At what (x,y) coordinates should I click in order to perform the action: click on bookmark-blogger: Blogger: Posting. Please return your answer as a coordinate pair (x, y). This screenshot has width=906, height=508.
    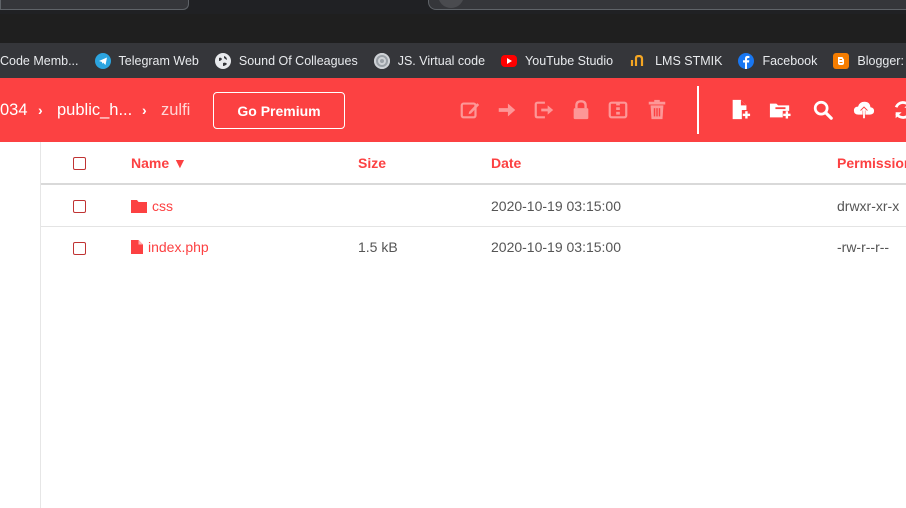
    Looking at the image, I should click on (869, 60).